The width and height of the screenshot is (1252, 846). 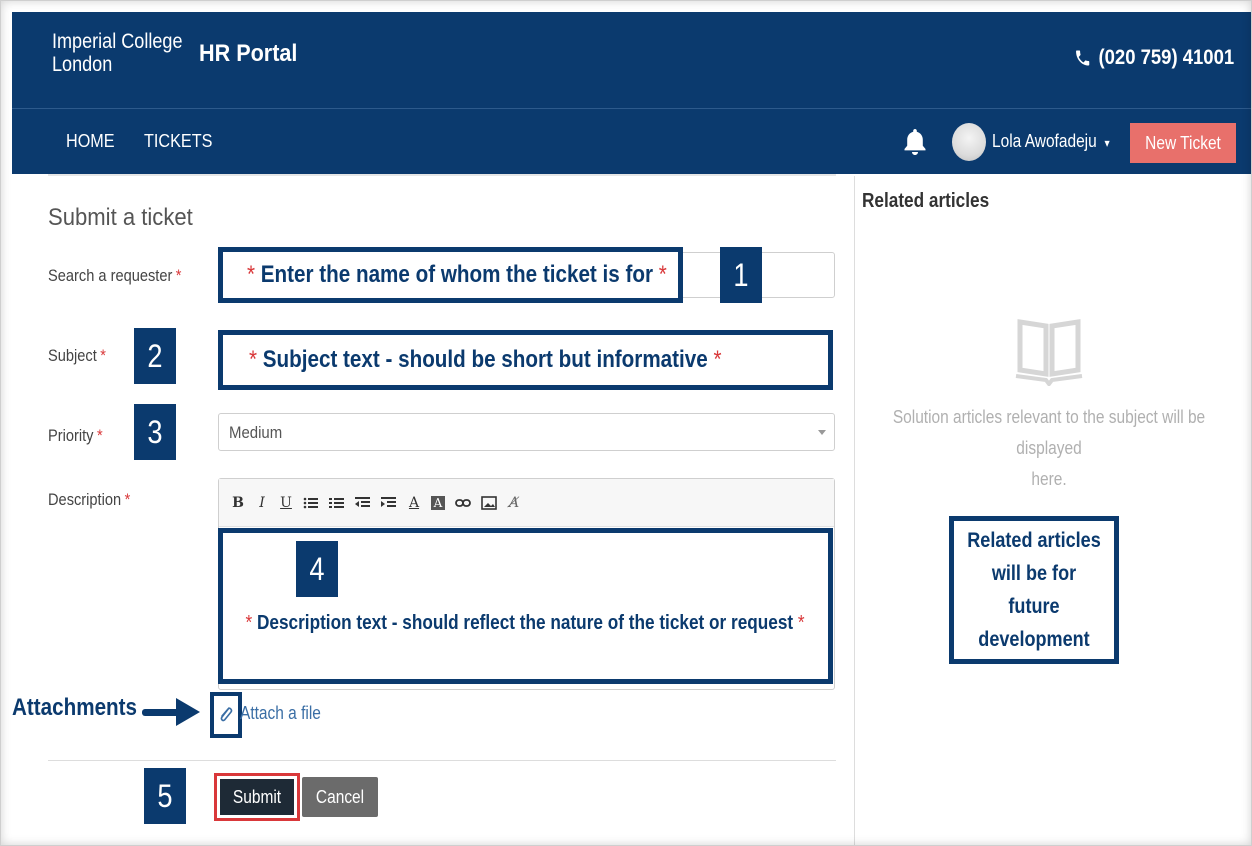 I want to click on background-color-button: A, so click(x=438, y=502).